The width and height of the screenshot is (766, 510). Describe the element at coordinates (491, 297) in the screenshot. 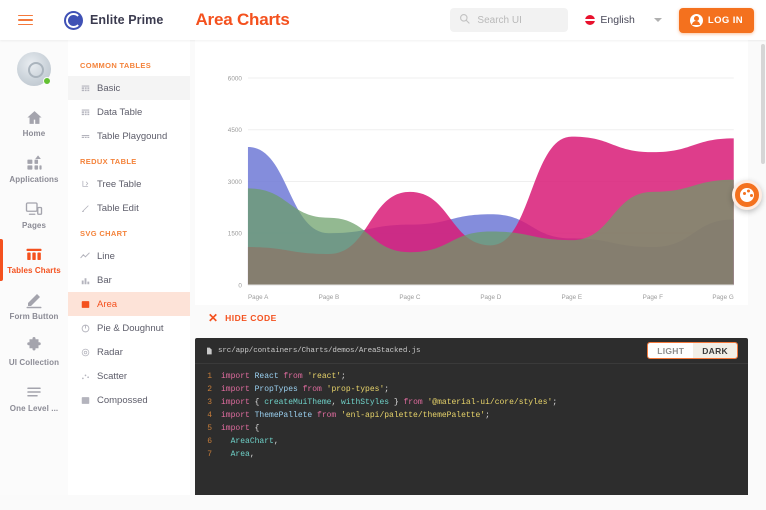

I see `x-axis-tick-label: Page D` at that location.